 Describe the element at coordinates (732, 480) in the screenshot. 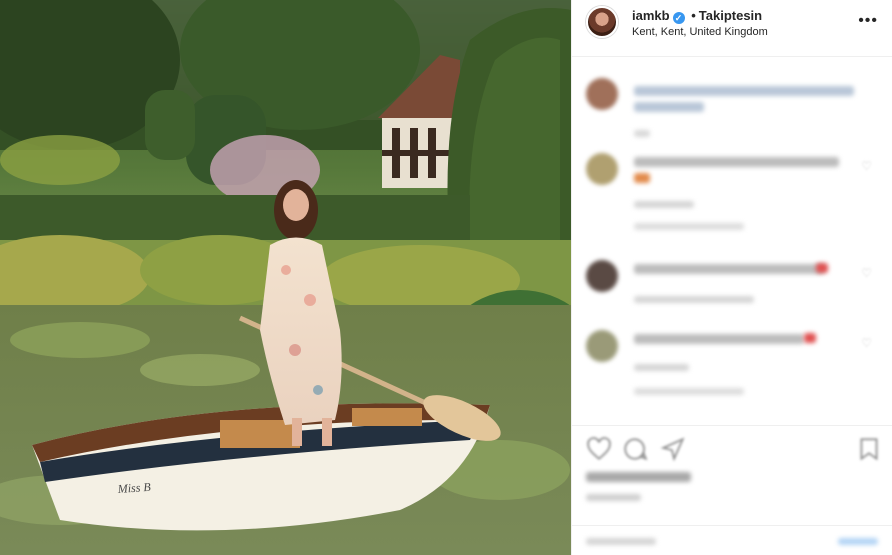

I see `post-actions` at that location.